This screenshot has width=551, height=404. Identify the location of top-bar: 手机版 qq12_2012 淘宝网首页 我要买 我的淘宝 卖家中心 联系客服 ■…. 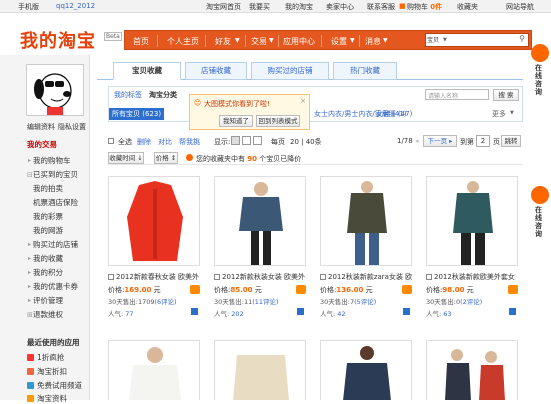
(275, 6).